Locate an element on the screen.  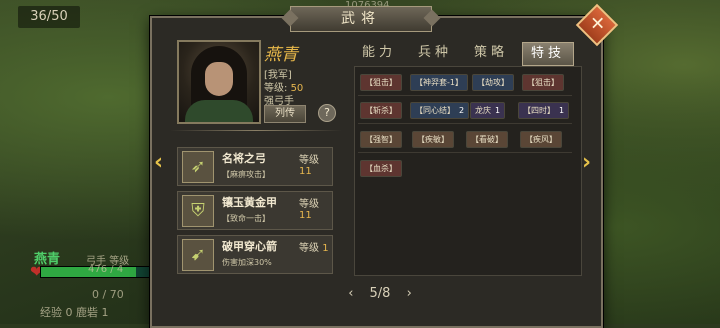
unit-status-panel: 燕青 弓手 等级 ❤ 476 / 4 0 / 70 经验 0 鹿砦 1 is located at coordinates (95, 284).